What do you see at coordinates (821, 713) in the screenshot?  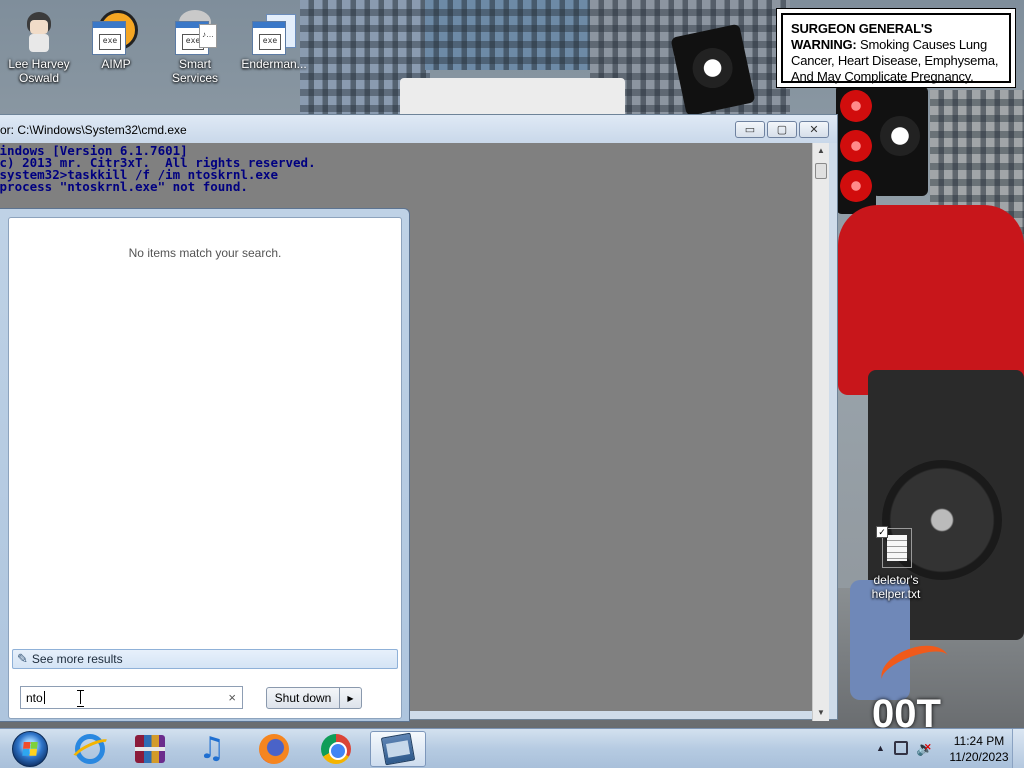 I see `scroll-down-icon: ▼` at bounding box center [821, 713].